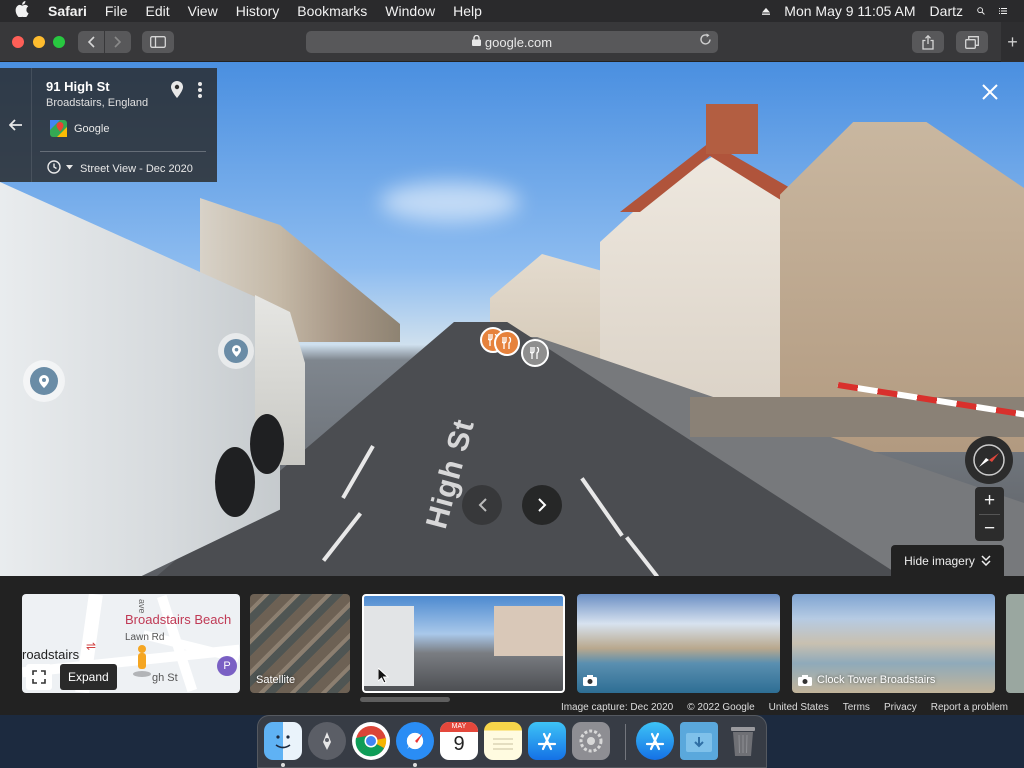  I want to click on photo-label: Clock Tower Broadstairs, so click(866, 680).